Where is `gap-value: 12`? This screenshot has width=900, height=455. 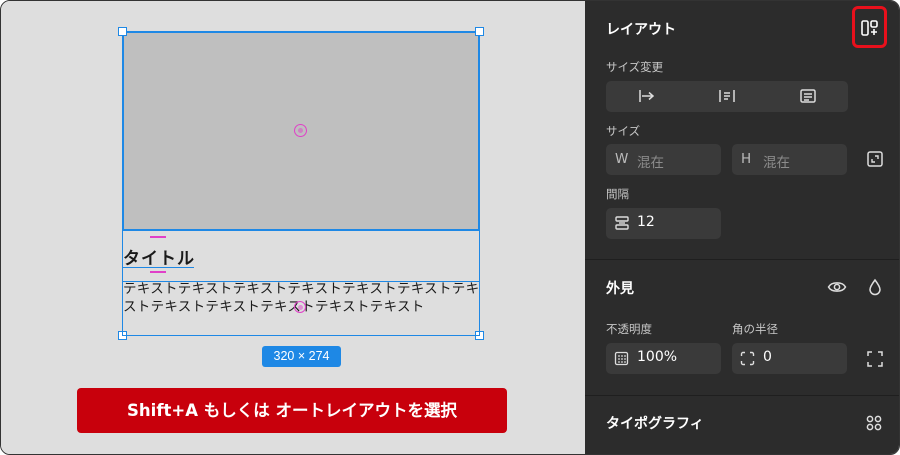 gap-value: 12 is located at coordinates (646, 222).